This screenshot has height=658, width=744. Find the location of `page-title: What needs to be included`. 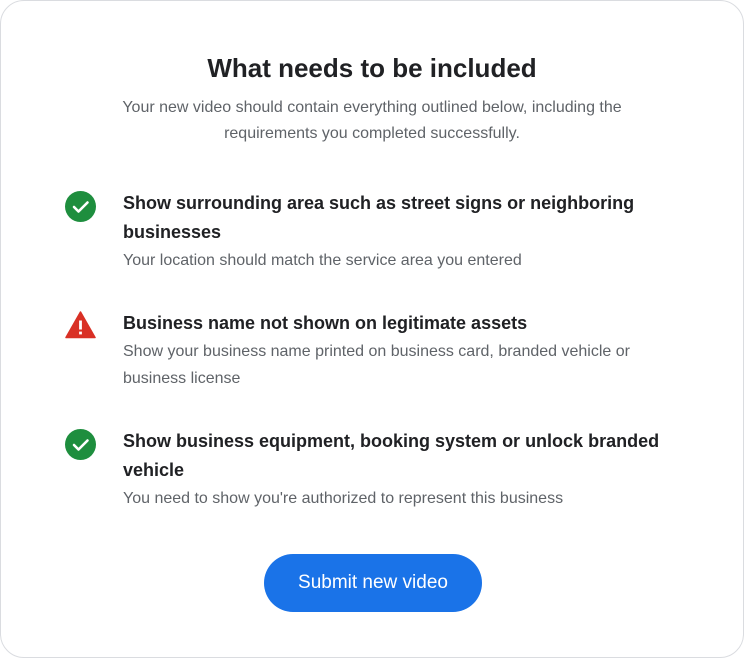

page-title: What needs to be included is located at coordinates (372, 68).